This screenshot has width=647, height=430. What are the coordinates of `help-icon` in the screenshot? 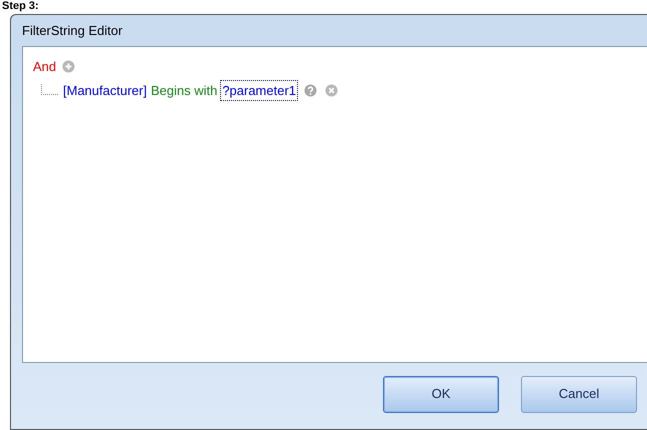 It's located at (311, 90).